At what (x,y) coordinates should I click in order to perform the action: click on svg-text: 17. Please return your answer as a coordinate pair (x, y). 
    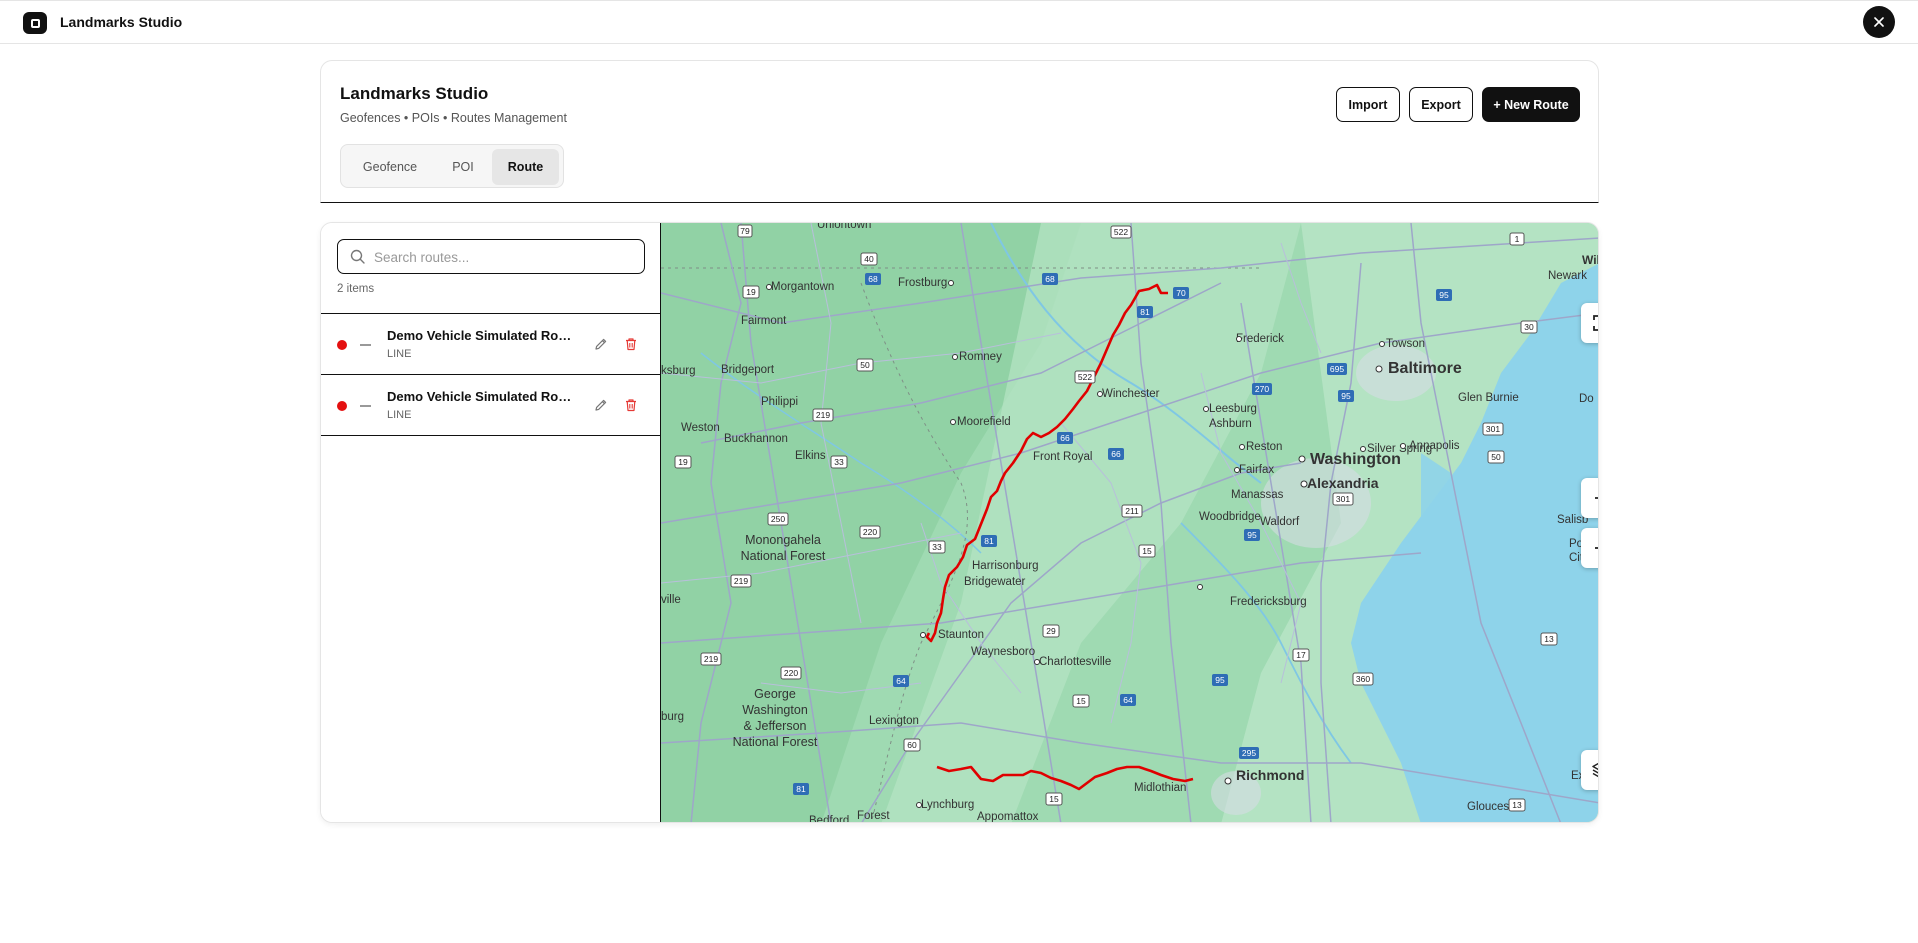
    Looking at the image, I should click on (1301, 655).